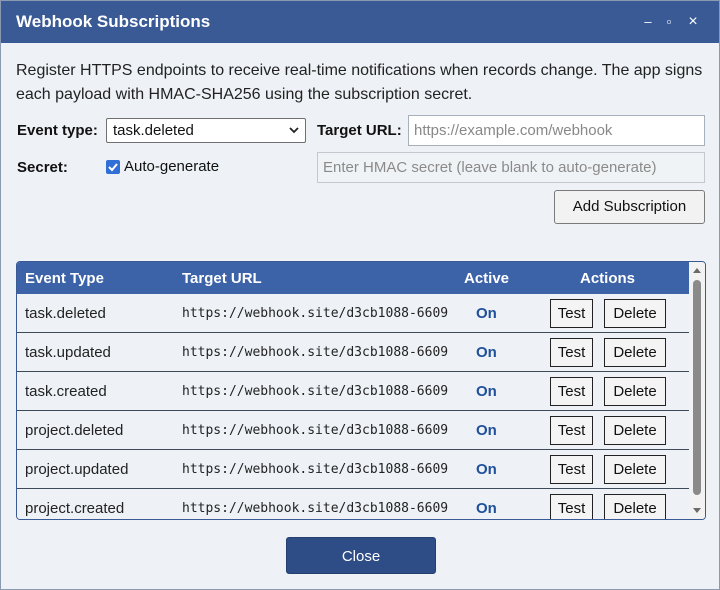 This screenshot has height=590, width=720. Describe the element at coordinates (294, 130) in the screenshot. I see `chevron-down-icon` at that location.